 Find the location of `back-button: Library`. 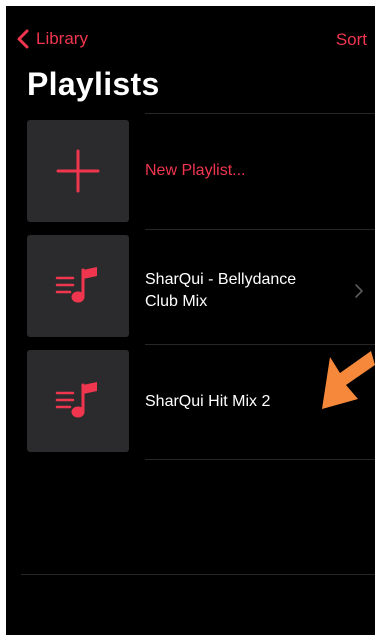

back-button: Library is located at coordinates (51, 39).